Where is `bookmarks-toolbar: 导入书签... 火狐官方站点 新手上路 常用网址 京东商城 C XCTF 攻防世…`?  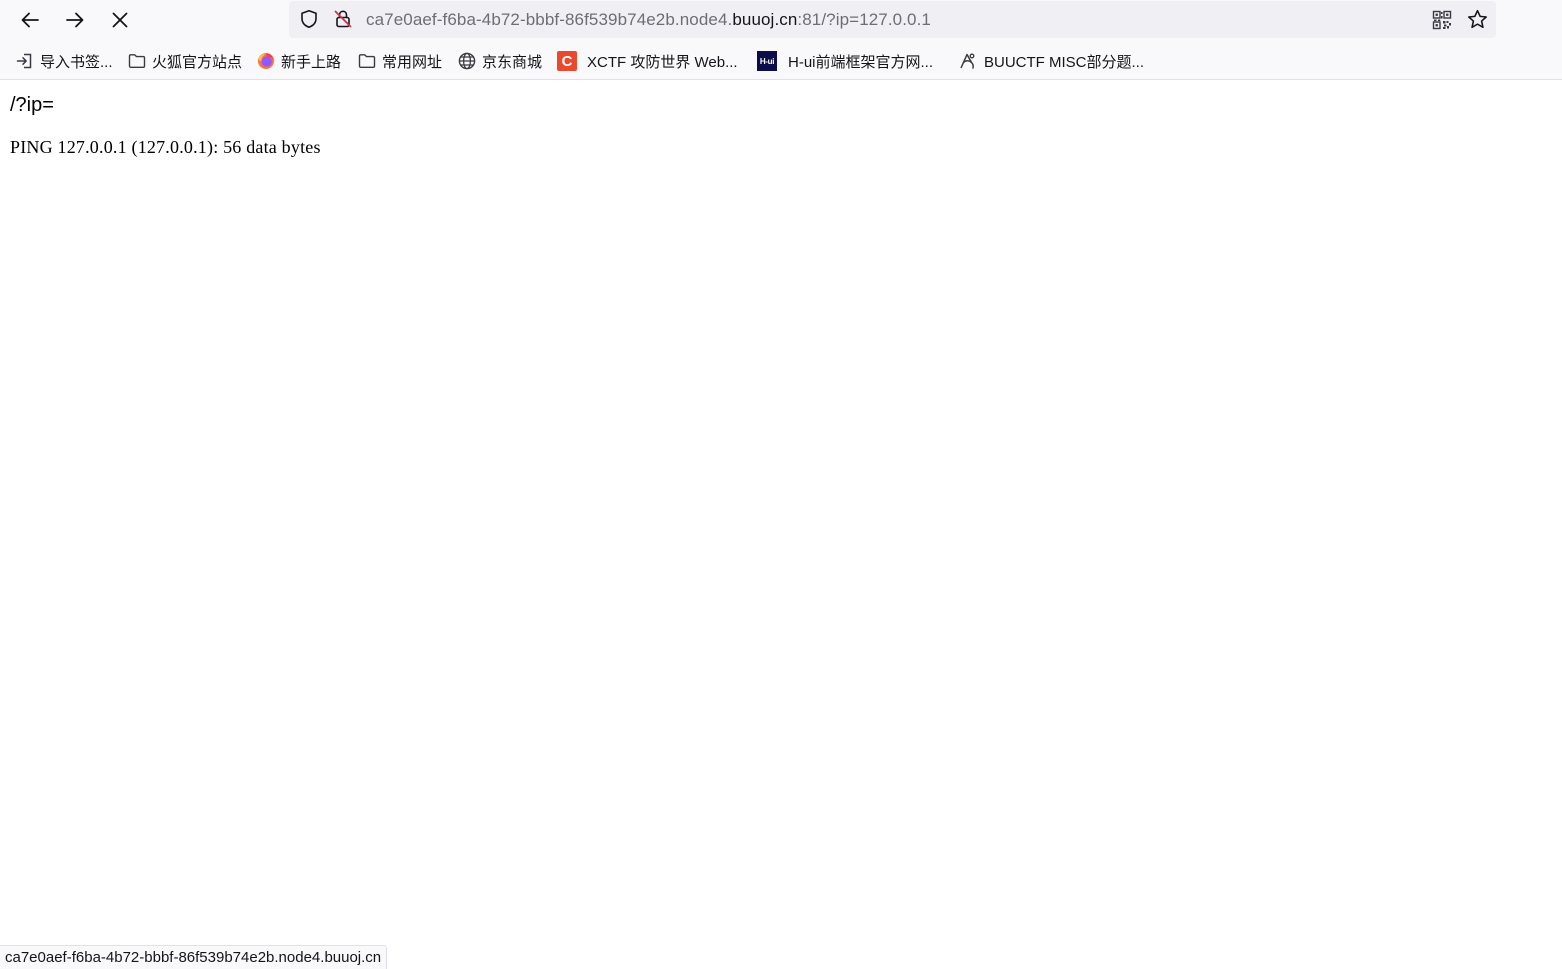 bookmarks-toolbar: 导入书签... 火狐官方站点 新手上路 常用网址 京东商城 C XCTF 攻防世… is located at coordinates (781, 60).